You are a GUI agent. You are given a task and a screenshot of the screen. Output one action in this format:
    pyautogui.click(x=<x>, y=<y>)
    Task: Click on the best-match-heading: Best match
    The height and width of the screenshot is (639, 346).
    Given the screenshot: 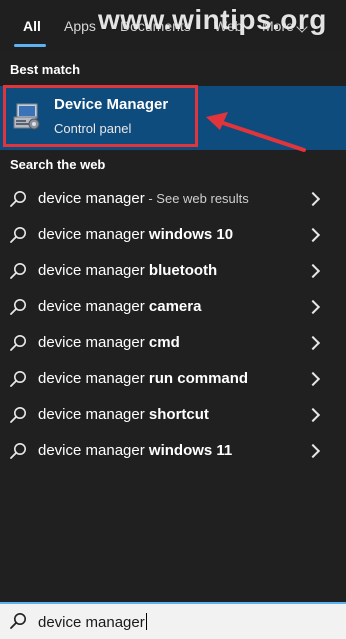 What is the action you would take?
    pyautogui.click(x=45, y=69)
    